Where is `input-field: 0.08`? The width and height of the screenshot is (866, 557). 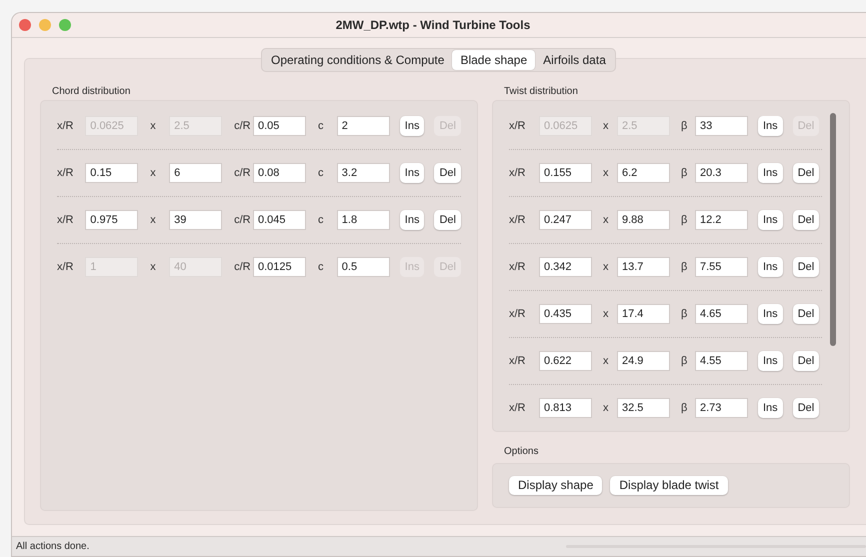 input-field: 0.08 is located at coordinates (279, 172).